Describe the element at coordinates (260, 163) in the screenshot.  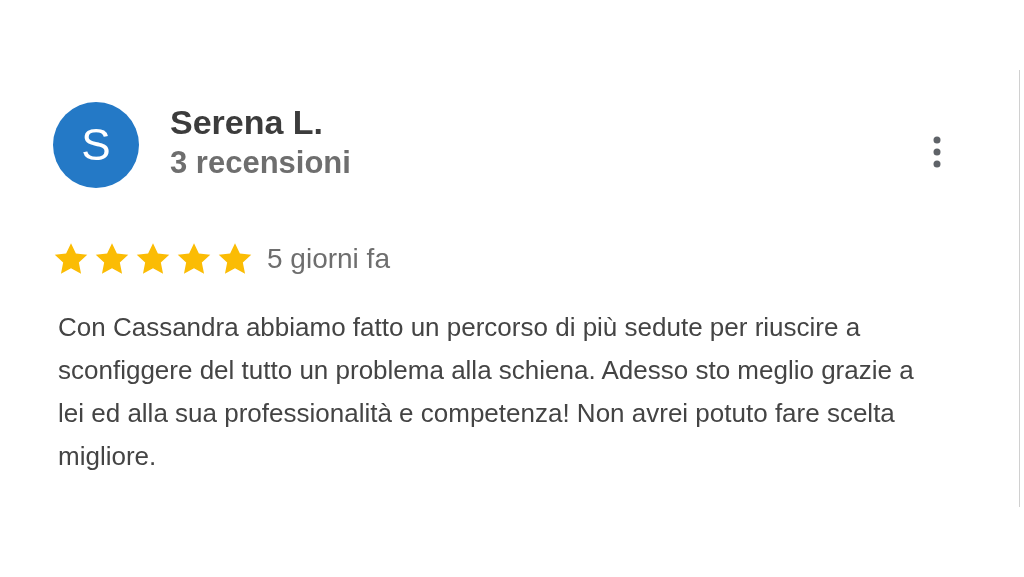
I see `review-count: 3 recensioni` at that location.